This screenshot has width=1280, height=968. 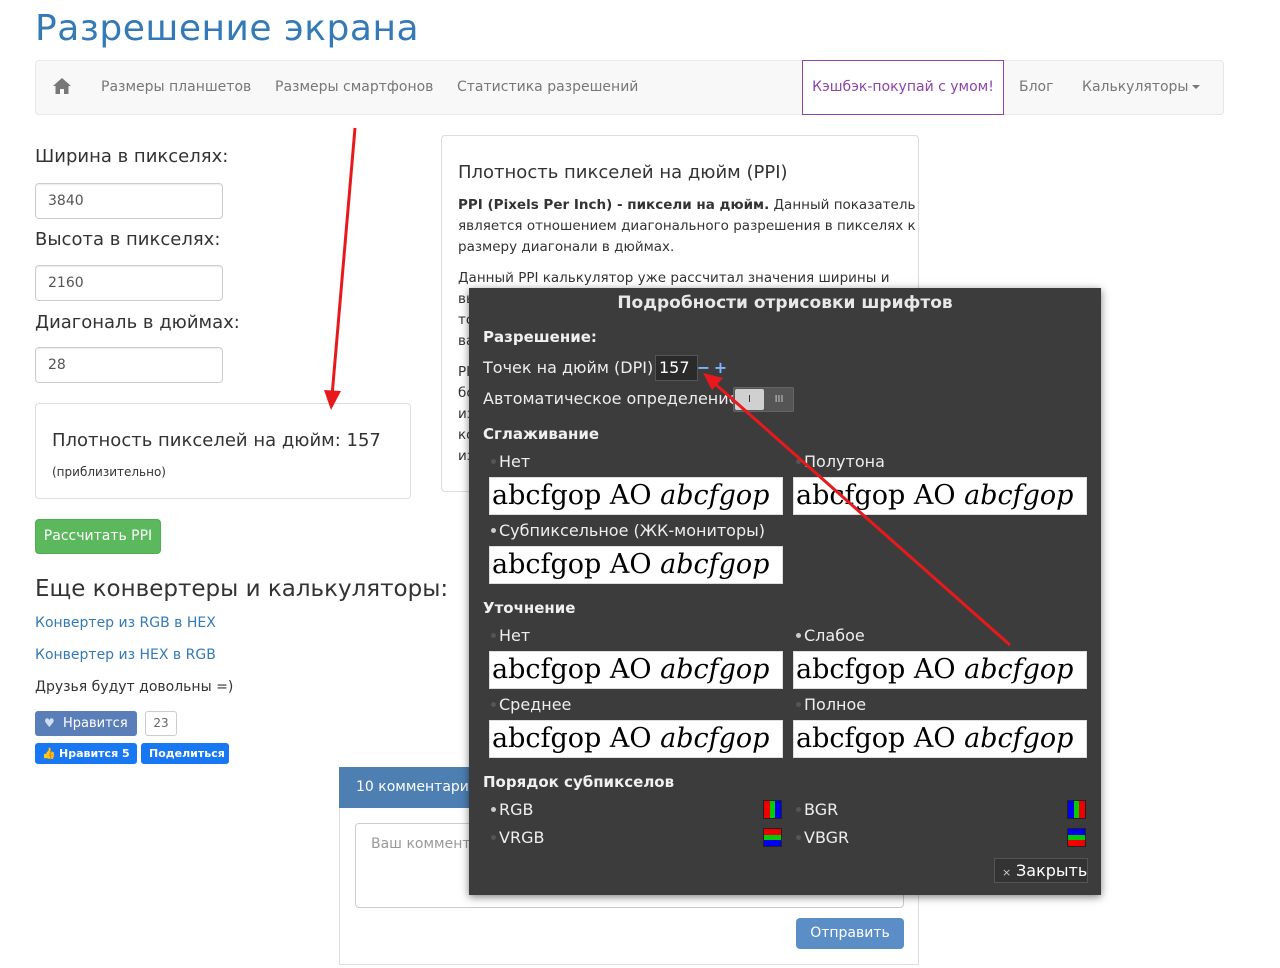 I want to click on annotation-arrow-down-icon, so click(x=340, y=268).